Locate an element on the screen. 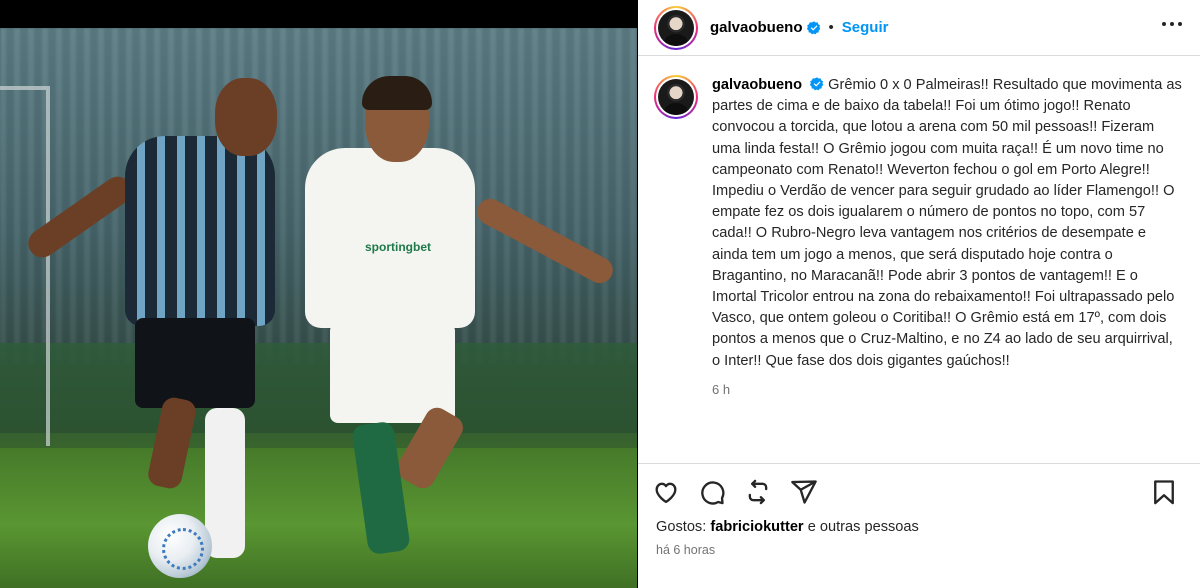 This screenshot has width=1200, height=588. likes-prefix: Gostos: is located at coordinates (681, 527).